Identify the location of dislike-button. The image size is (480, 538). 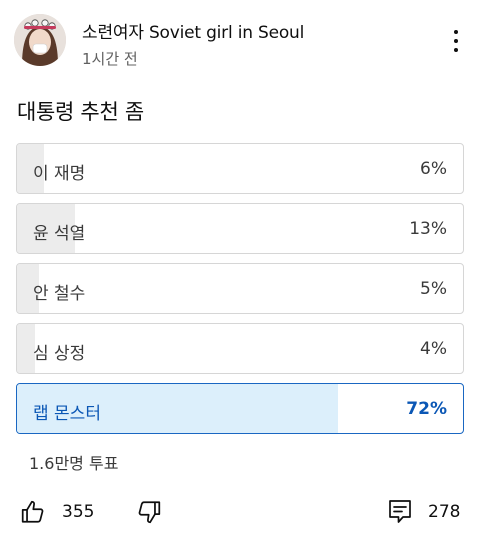
(149, 512).